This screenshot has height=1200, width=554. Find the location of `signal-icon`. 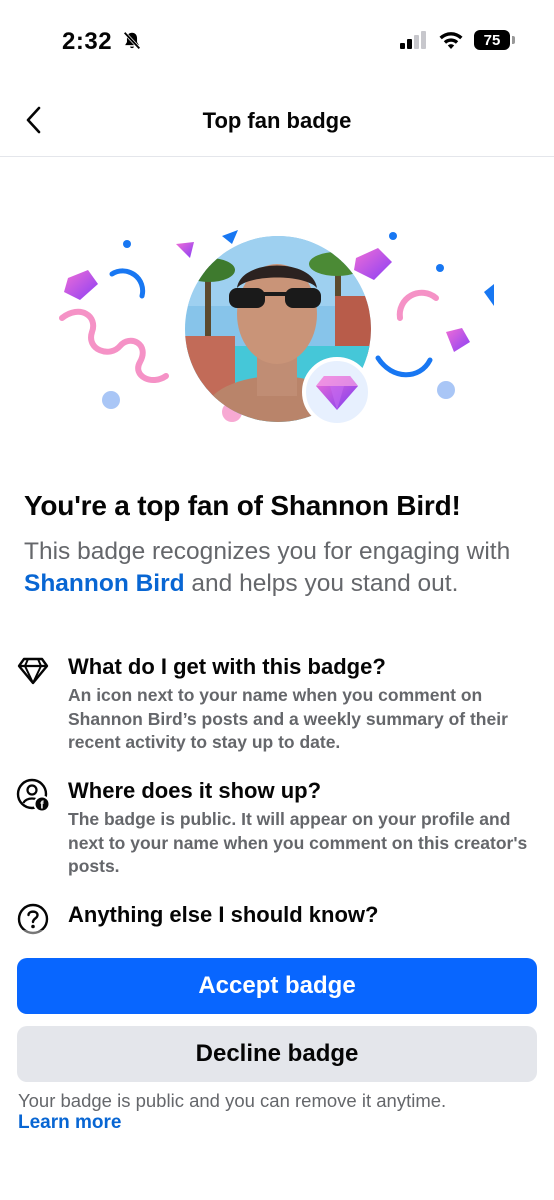

signal-icon is located at coordinates (413, 40).